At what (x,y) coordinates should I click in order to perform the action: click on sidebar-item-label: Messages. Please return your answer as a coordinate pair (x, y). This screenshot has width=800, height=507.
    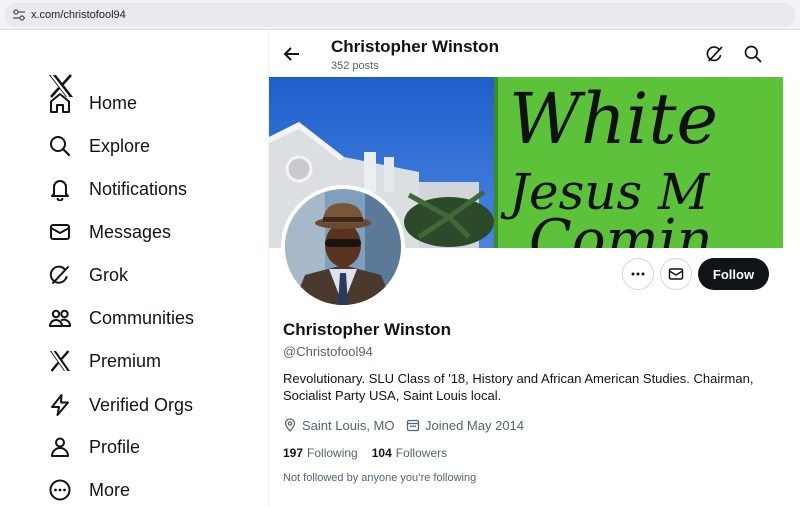
    Looking at the image, I should click on (130, 232).